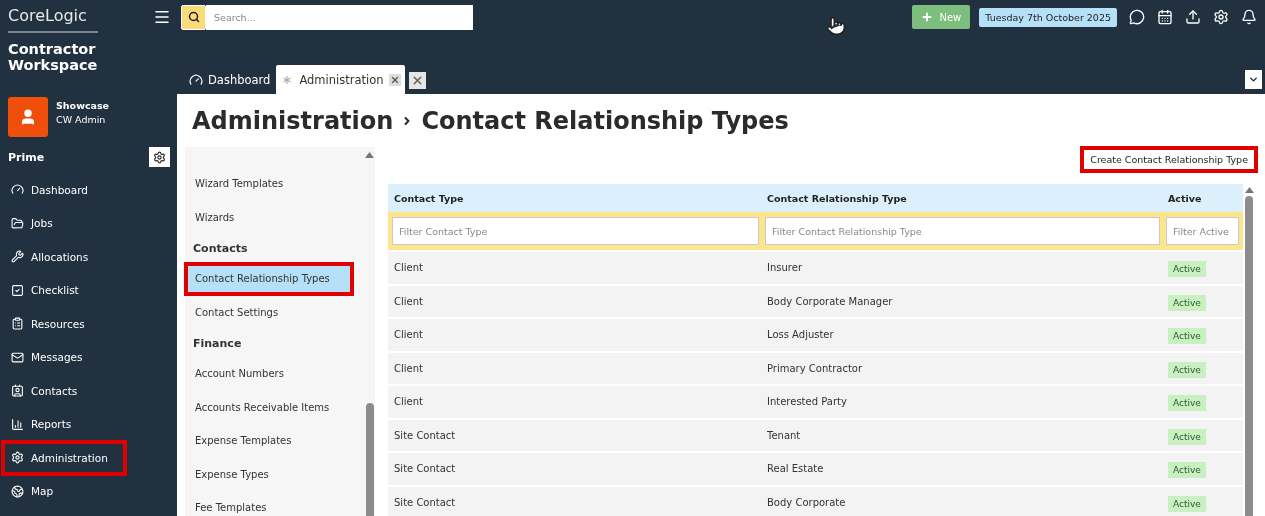  What do you see at coordinates (574, 198) in the screenshot?
I see `column-header: Contact Type` at bounding box center [574, 198].